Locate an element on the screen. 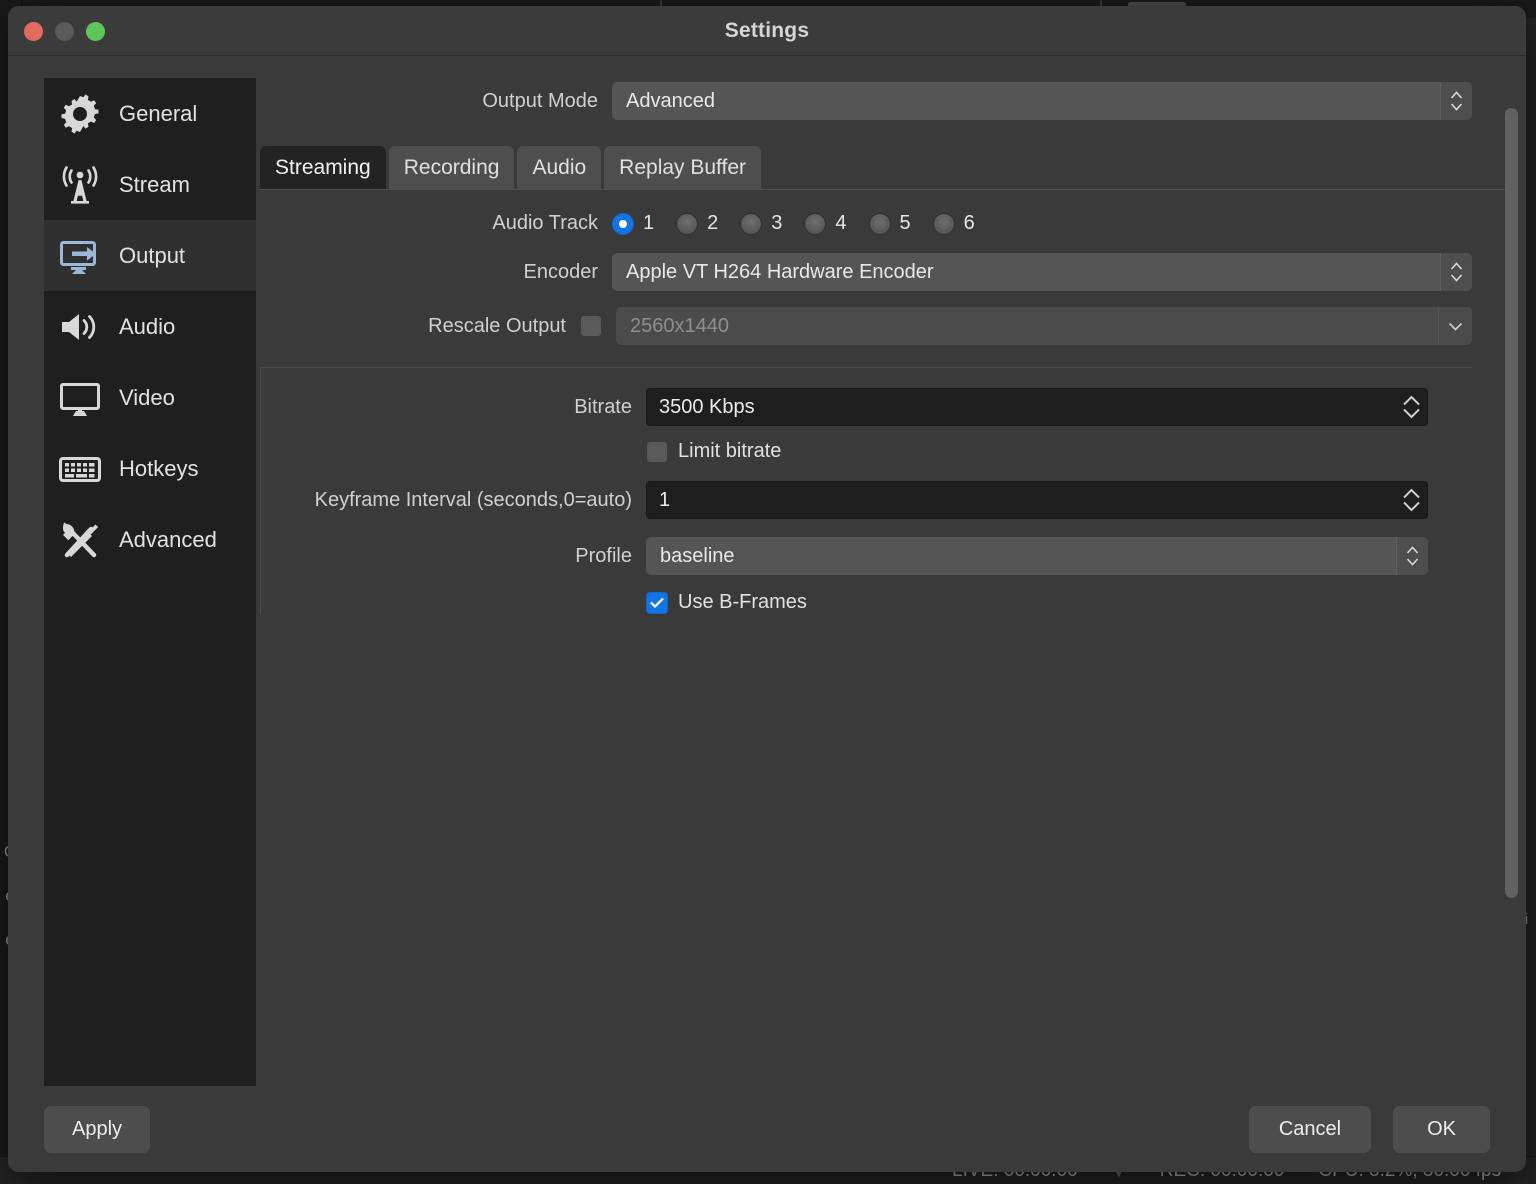 The height and width of the screenshot is (1184, 1536). audio-track-option-4: 4 is located at coordinates (825, 223).